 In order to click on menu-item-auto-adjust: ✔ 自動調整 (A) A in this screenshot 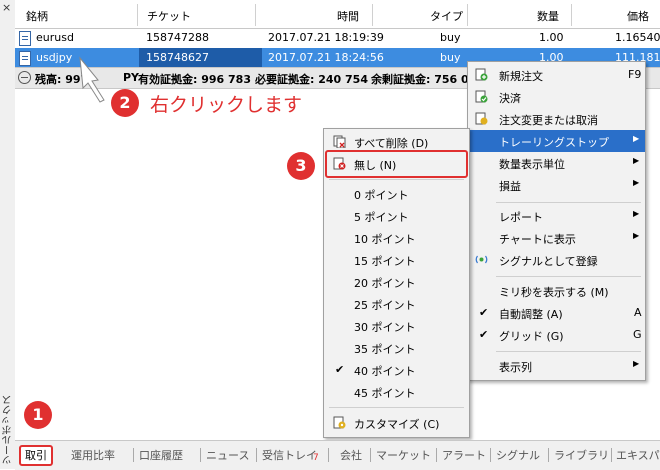, I will do `click(556, 313)`.